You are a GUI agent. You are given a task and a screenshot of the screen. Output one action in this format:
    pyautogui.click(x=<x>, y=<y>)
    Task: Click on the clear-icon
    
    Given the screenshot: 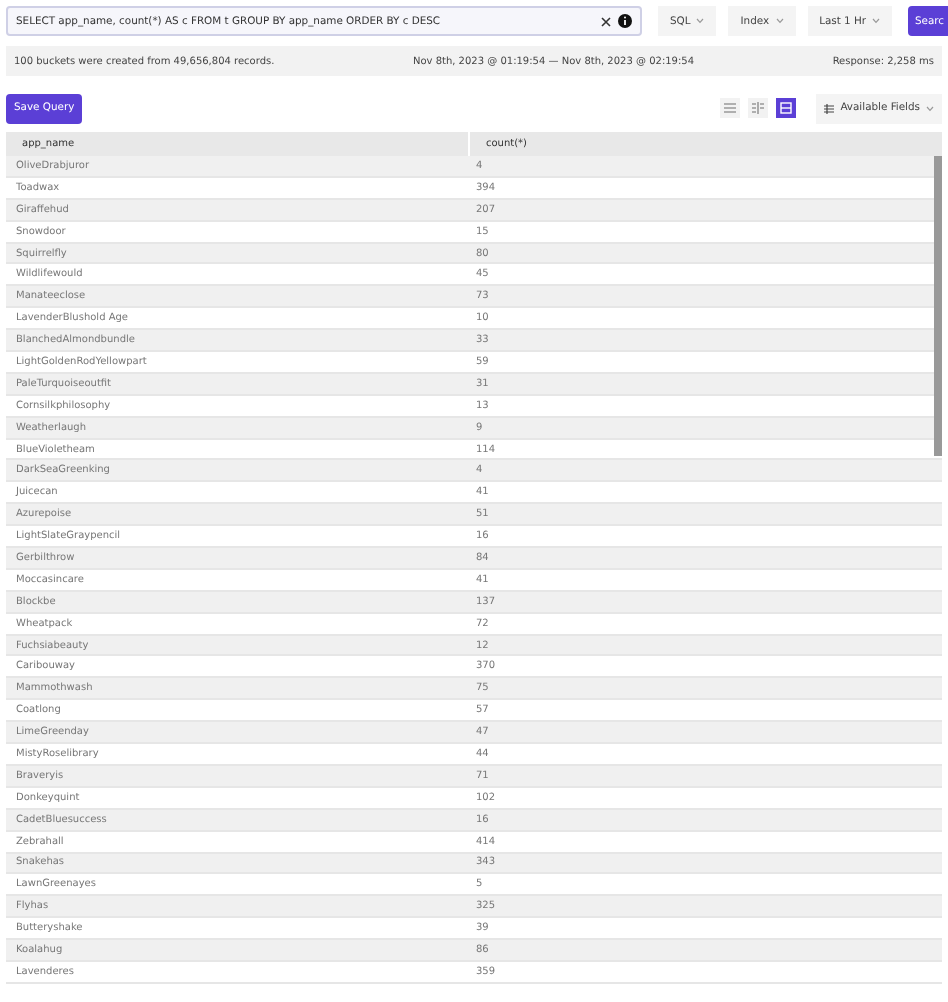 What is the action you would take?
    pyautogui.click(x=606, y=21)
    